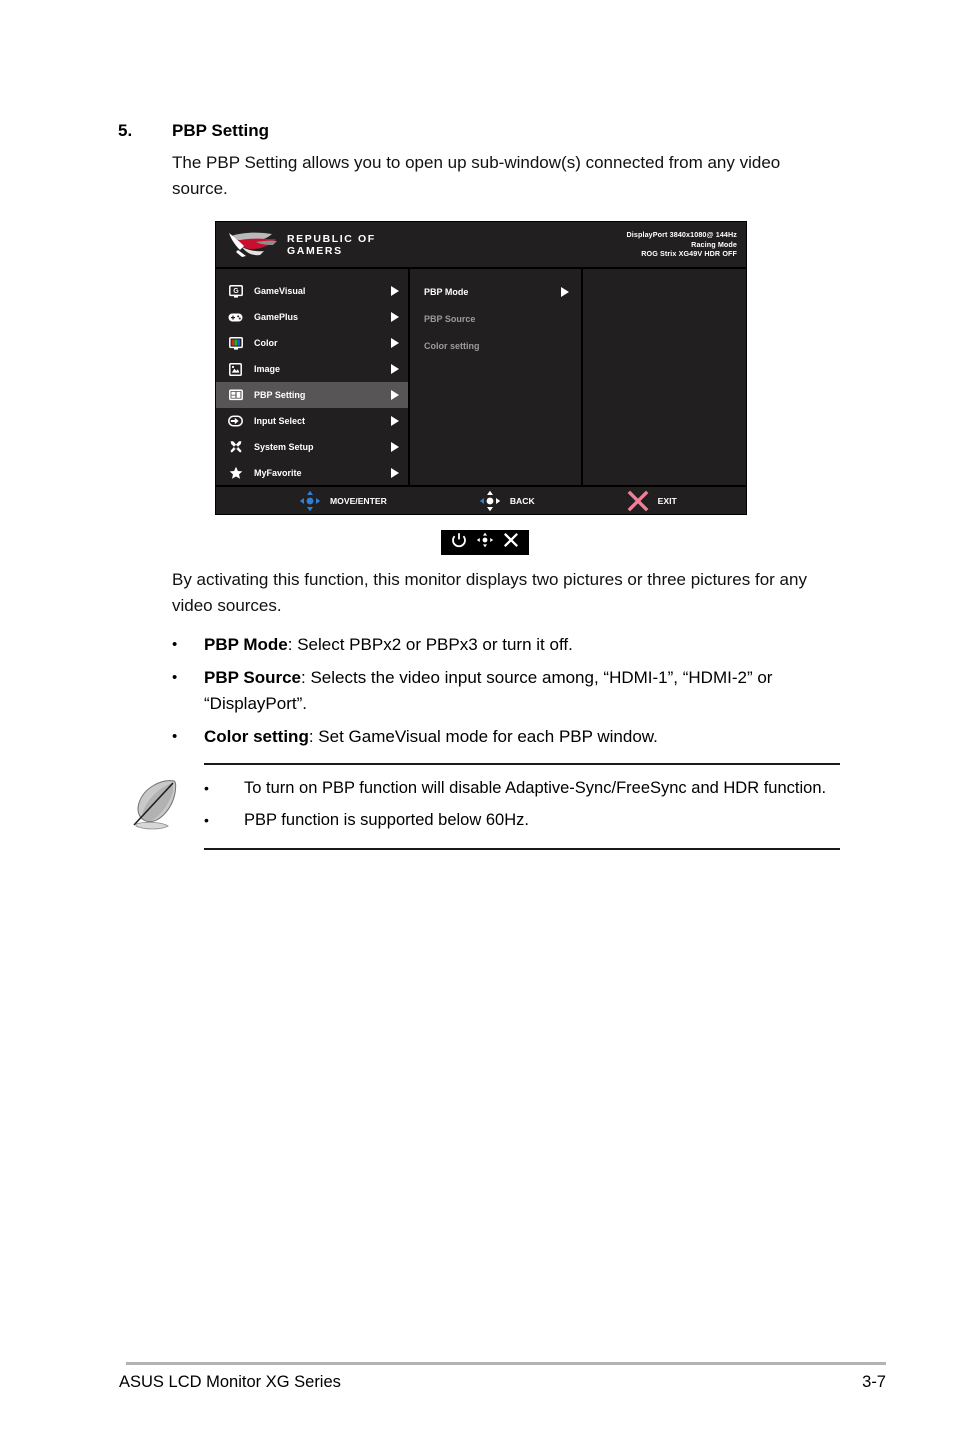  I want to click on footer-title: ASUS LCD Monitor XG Series, so click(230, 1382).